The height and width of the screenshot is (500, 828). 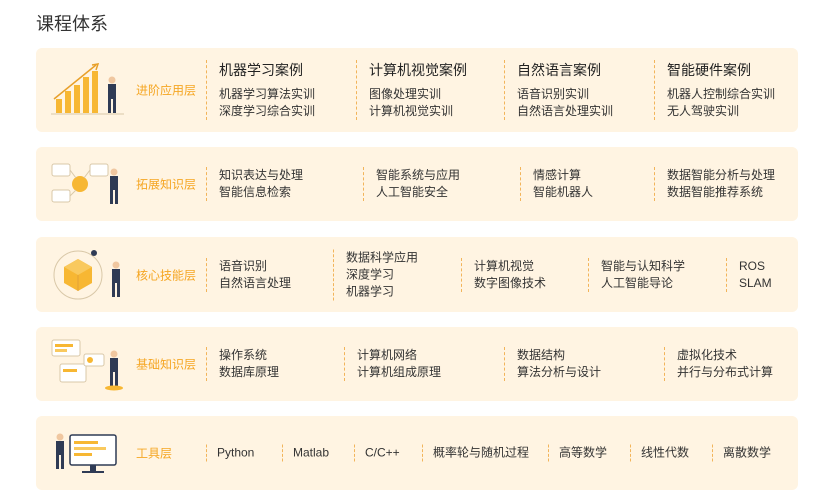 I want to click on course-group-heading: 自然语言案例, so click(x=559, y=70).